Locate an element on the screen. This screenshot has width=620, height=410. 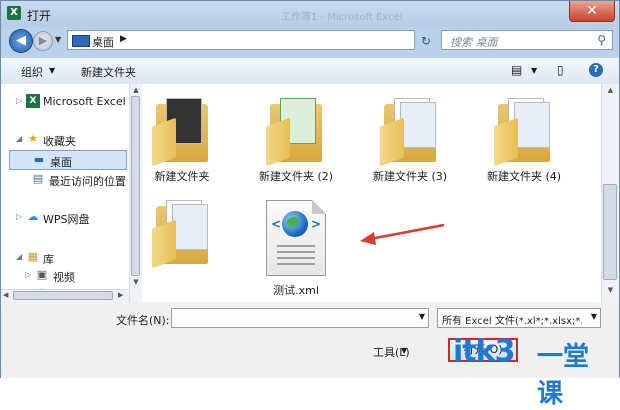
xml-file-icon: < > is located at coordinates (296, 238).